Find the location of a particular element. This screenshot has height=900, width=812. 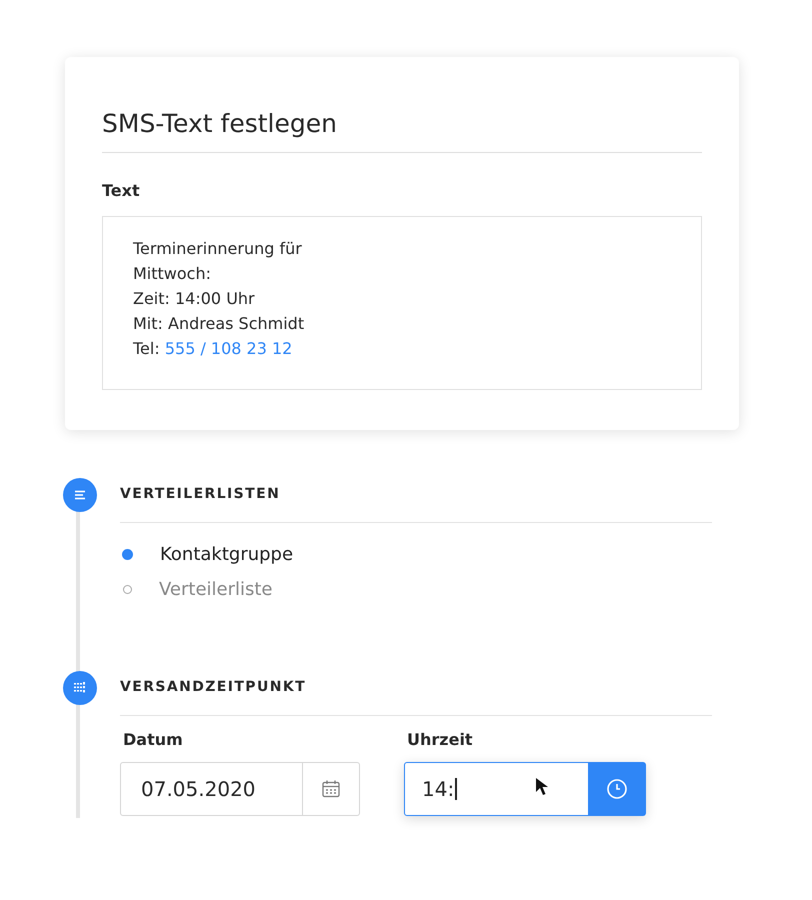

field-label: Uhrzeit is located at coordinates (440, 739).